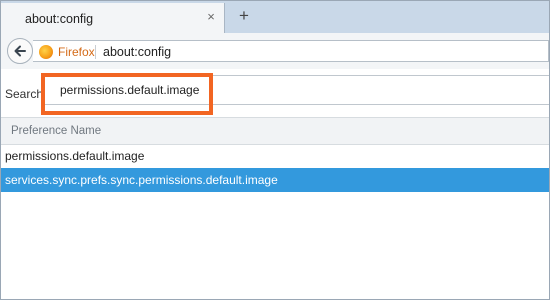 The height and width of the screenshot is (300, 550). I want to click on firefox-icon, so click(46, 52).